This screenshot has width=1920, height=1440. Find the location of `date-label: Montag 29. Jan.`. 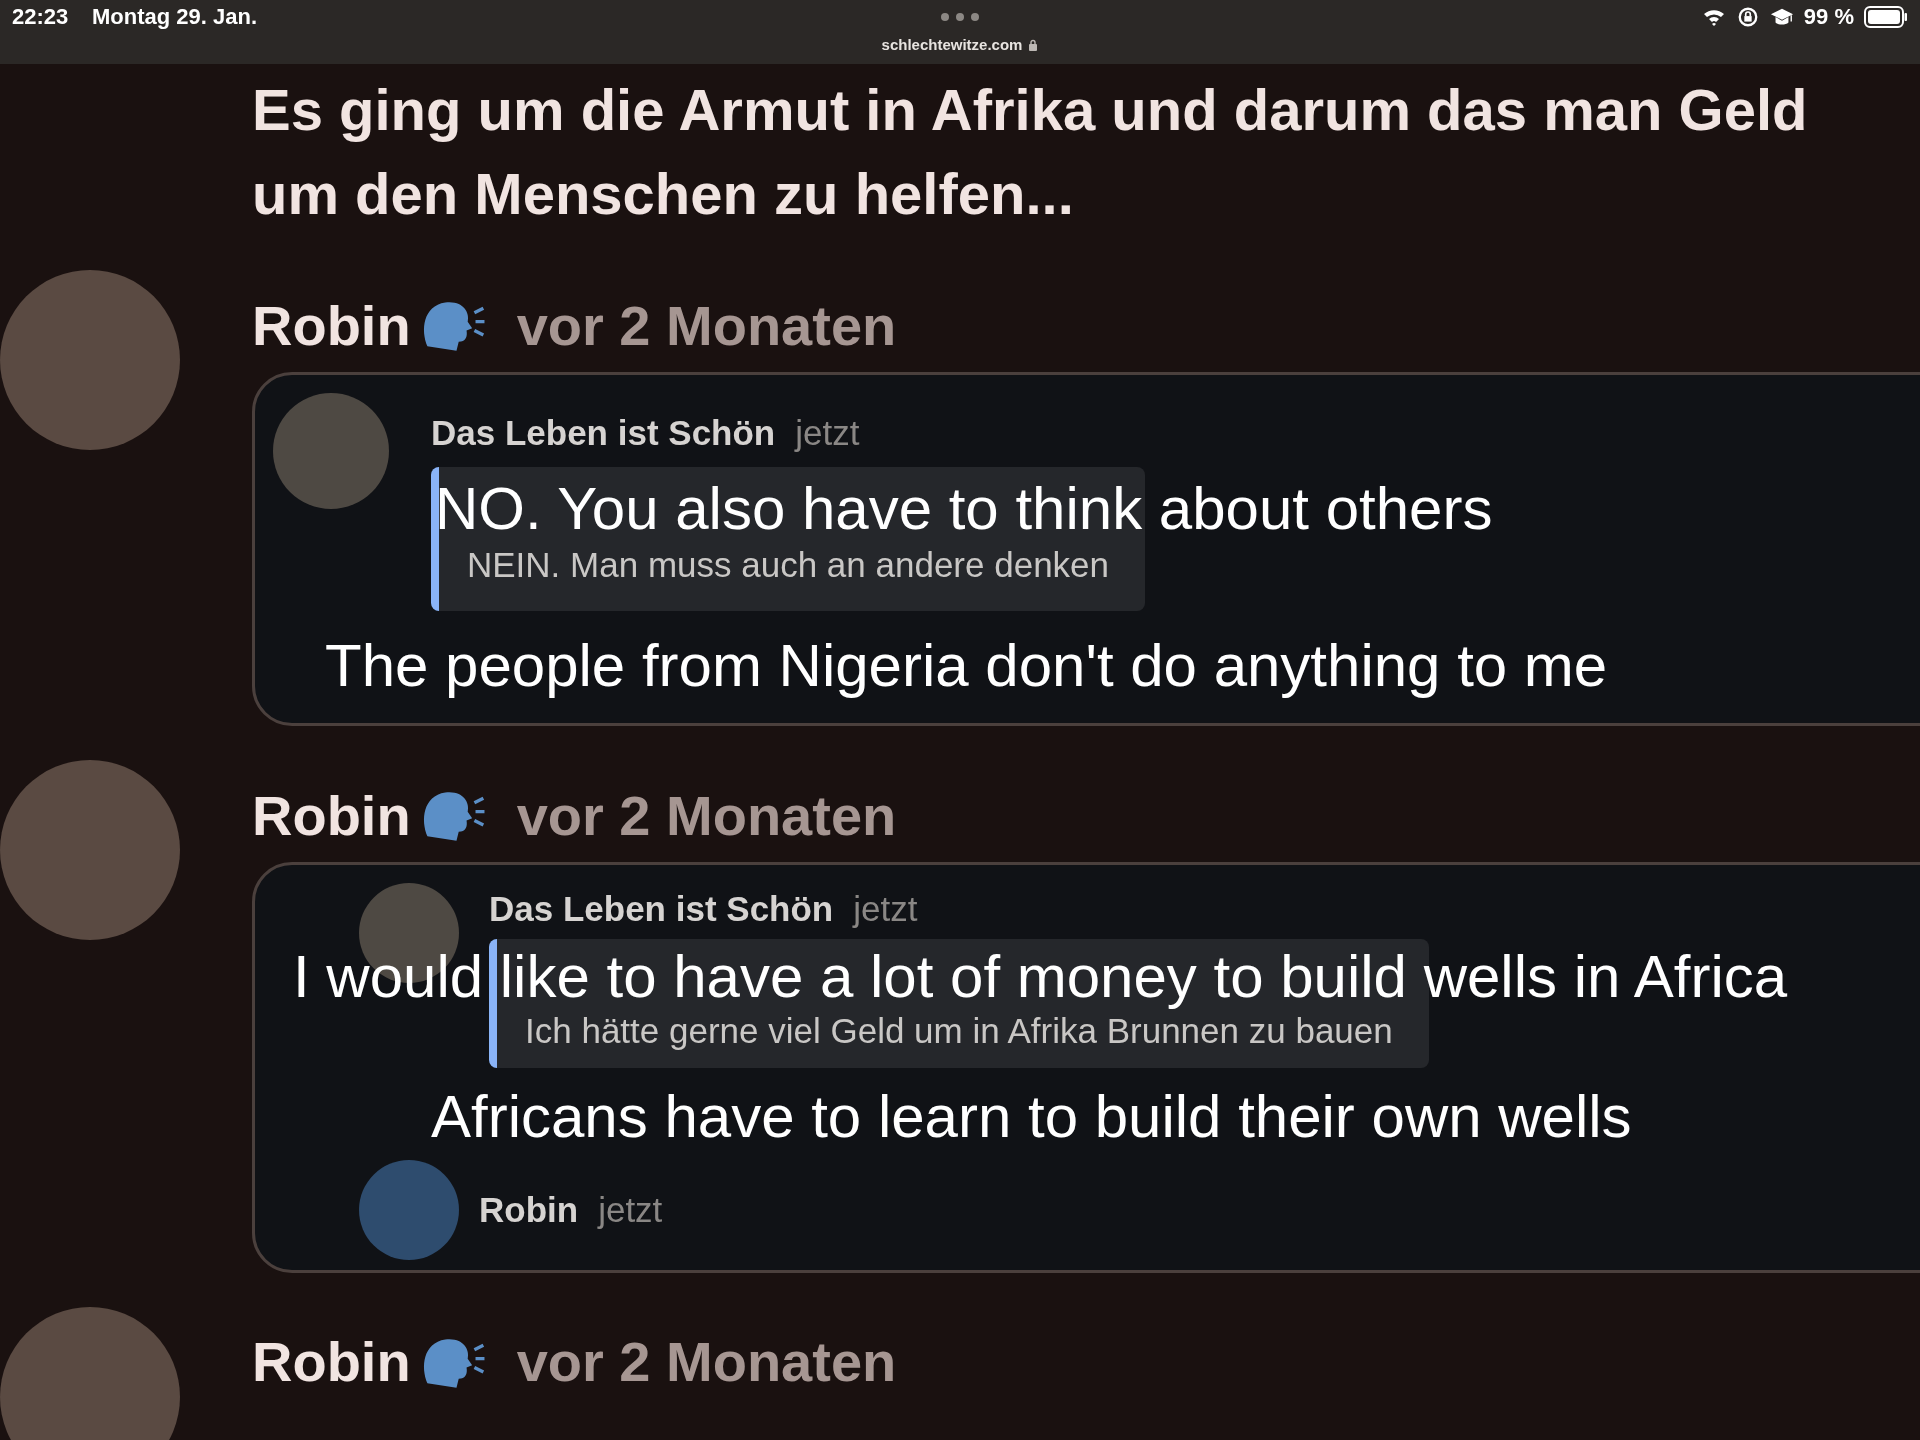

date-label: Montag 29. Jan. is located at coordinates (175, 17).